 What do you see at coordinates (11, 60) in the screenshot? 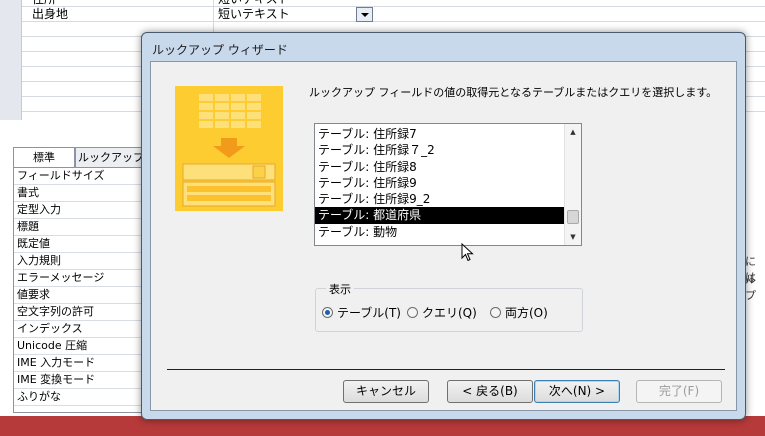
I see `row-selector-column` at bounding box center [11, 60].